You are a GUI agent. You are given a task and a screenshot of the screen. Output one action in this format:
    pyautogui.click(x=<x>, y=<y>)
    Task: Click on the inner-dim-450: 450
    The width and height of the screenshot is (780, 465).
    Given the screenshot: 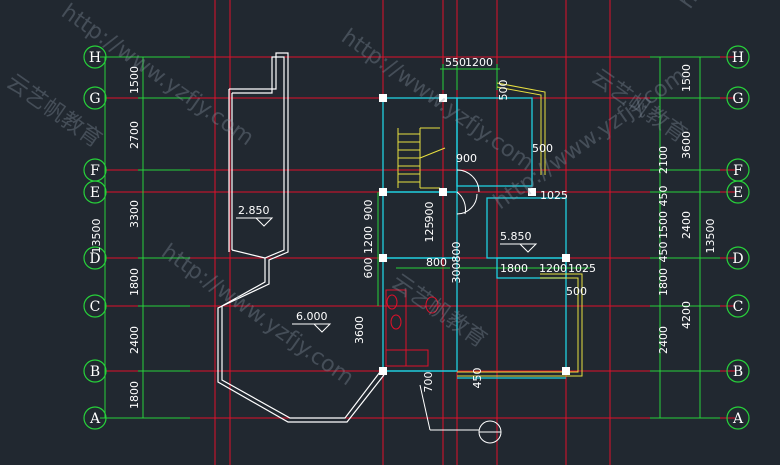 What is the action you would take?
    pyautogui.click(x=477, y=378)
    